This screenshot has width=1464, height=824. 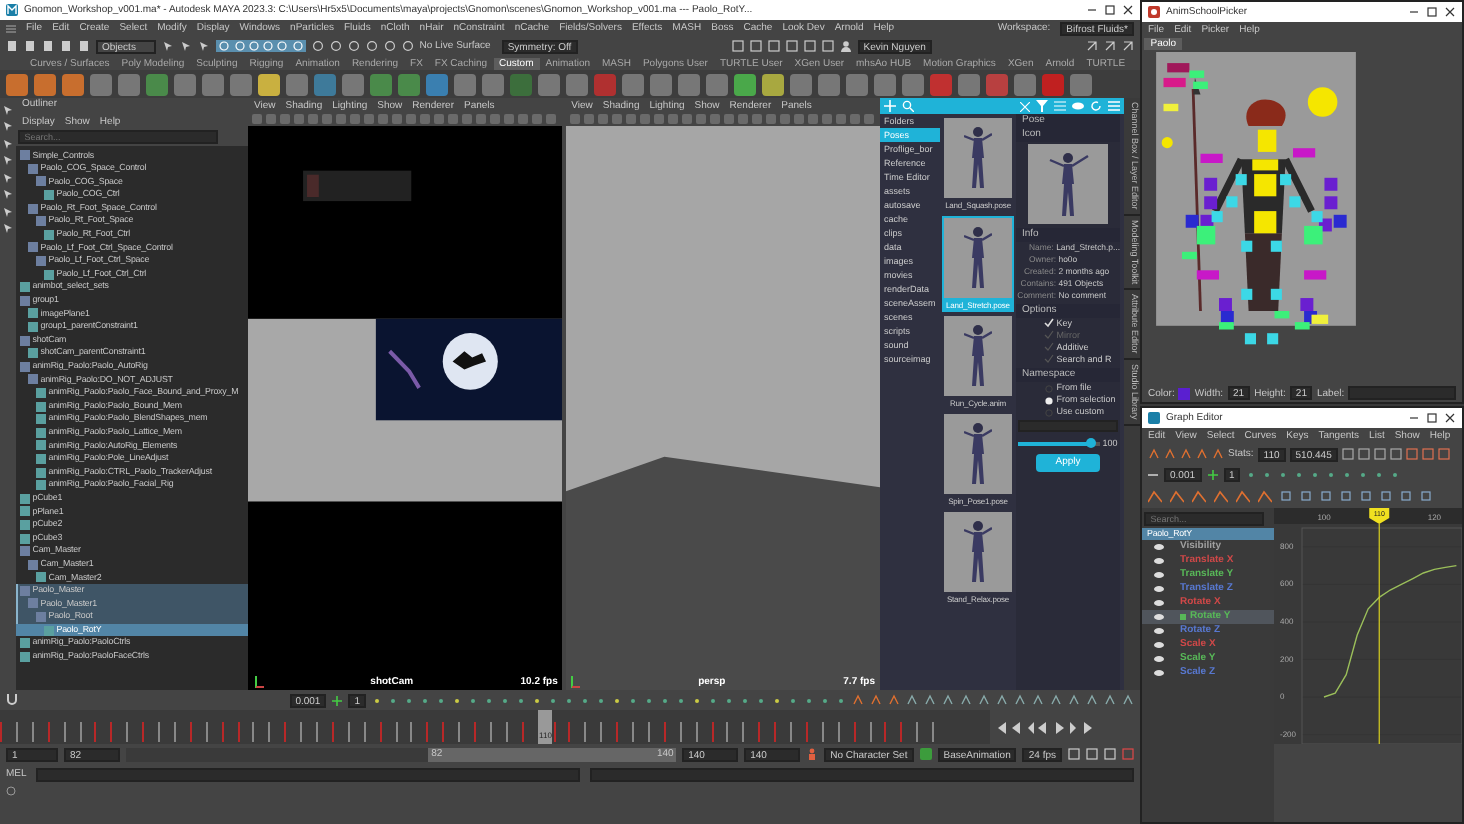 What do you see at coordinates (308, 774) in the screenshot?
I see `command-input` at bounding box center [308, 774].